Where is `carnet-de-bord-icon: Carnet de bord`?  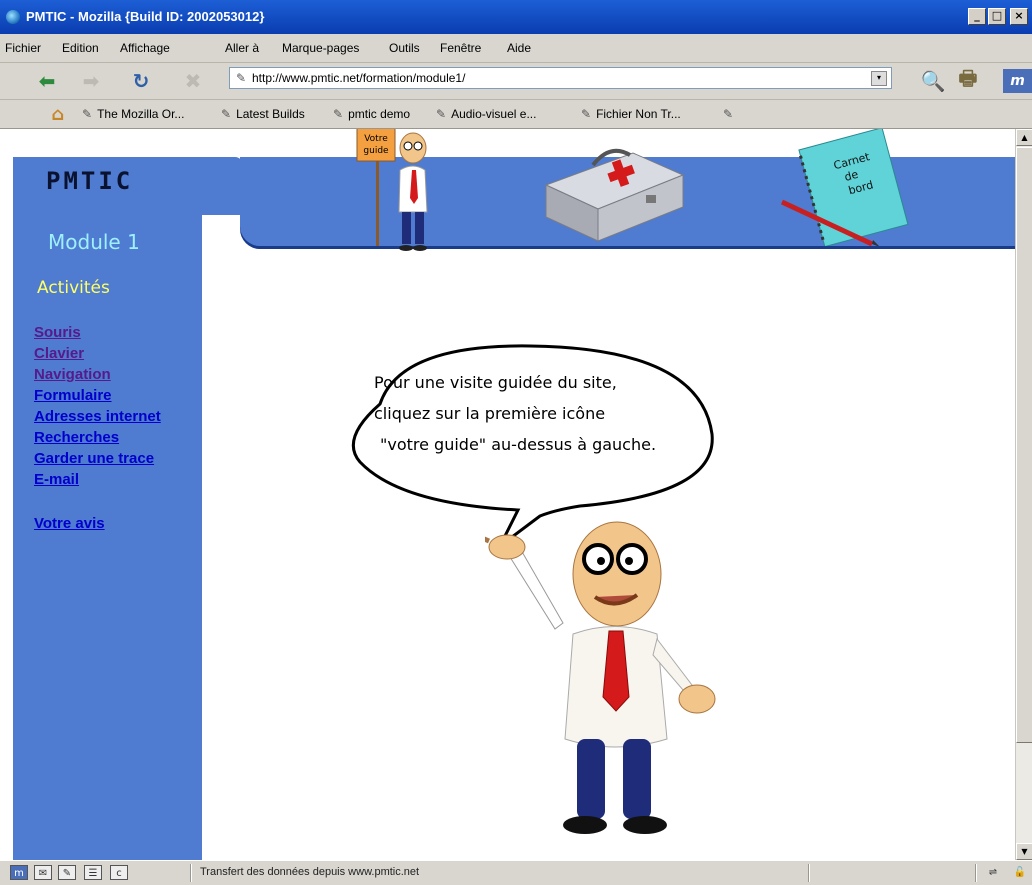
carnet-de-bord-icon: Carnet de bord is located at coordinates (850, 187).